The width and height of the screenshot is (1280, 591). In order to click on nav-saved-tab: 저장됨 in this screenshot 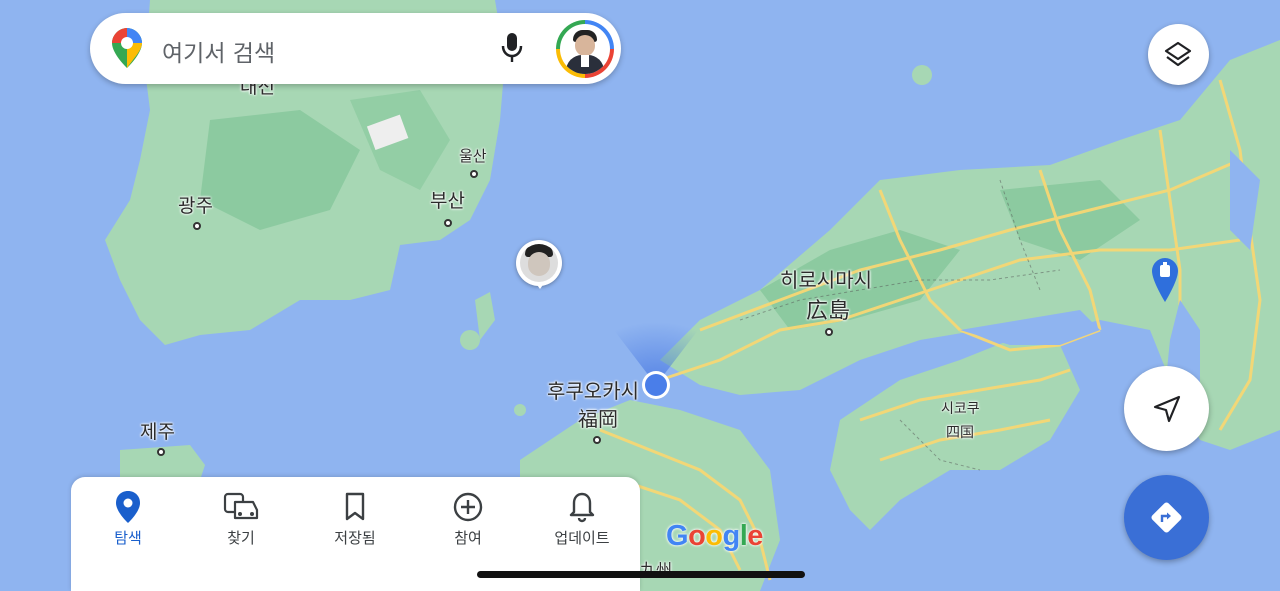, I will do `click(355, 519)`.